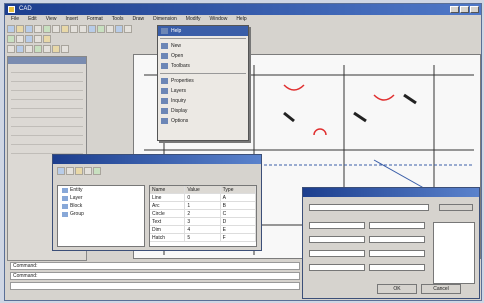 The image size is (484, 303). What do you see at coordinates (95, 19) in the screenshot?
I see `menu-format: Format` at bounding box center [95, 19].